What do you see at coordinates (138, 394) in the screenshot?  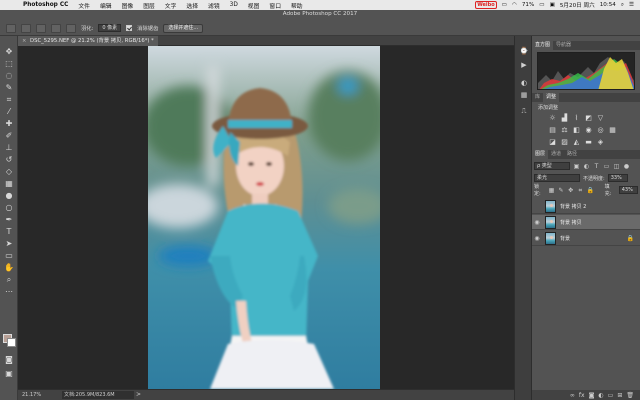 I see `status-menu-arrow: >` at bounding box center [138, 394].